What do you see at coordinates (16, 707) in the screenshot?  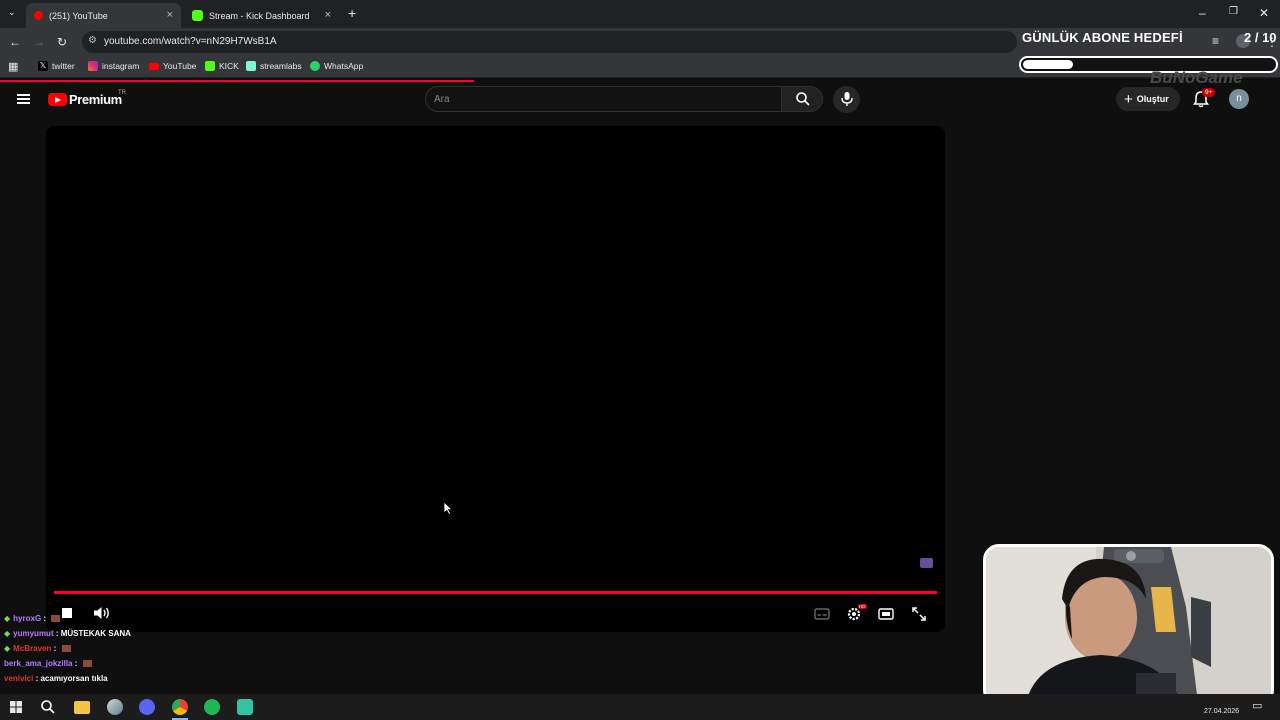 I see `windows-start-icon` at bounding box center [16, 707].